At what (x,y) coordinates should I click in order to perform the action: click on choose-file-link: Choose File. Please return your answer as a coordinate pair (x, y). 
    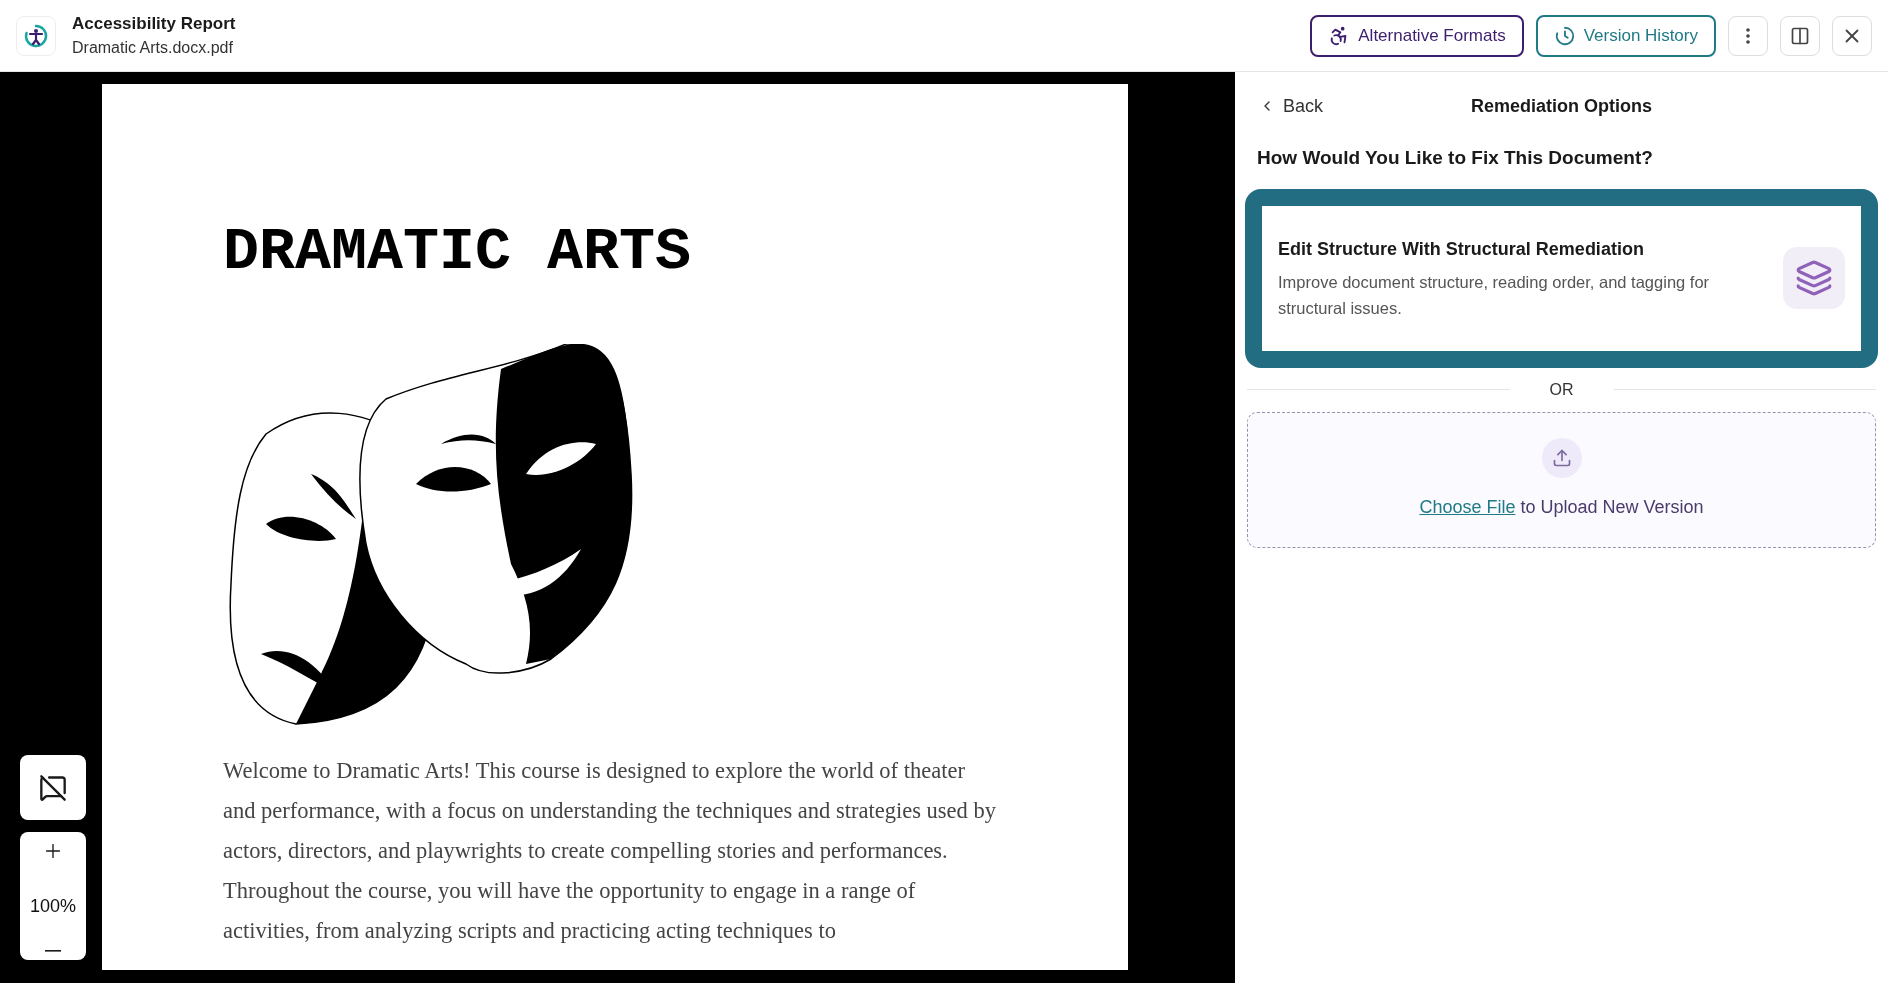
    Looking at the image, I should click on (1467, 507).